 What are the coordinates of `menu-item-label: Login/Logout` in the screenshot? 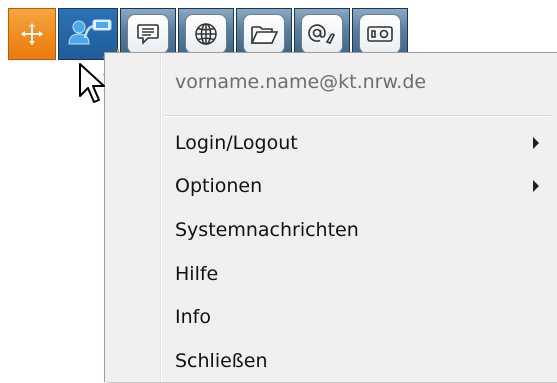 It's located at (236, 142).